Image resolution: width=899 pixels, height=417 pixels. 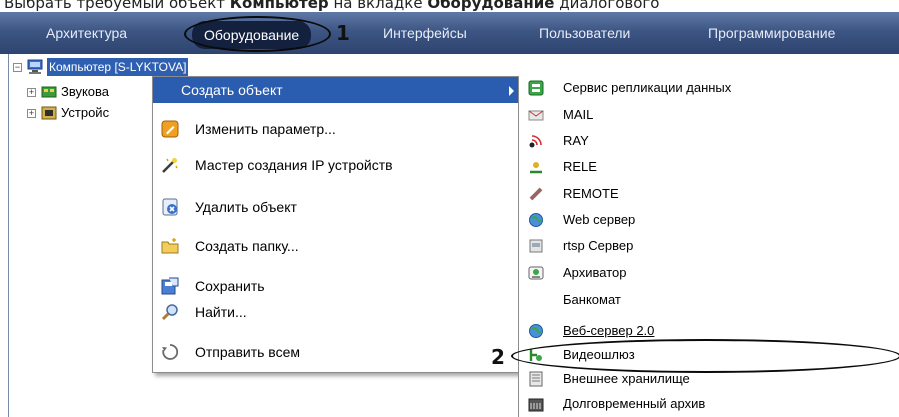 What do you see at coordinates (709, 331) in the screenshot?
I see `submenu-item-web-server-2: Веб-сервер 2.0` at bounding box center [709, 331].